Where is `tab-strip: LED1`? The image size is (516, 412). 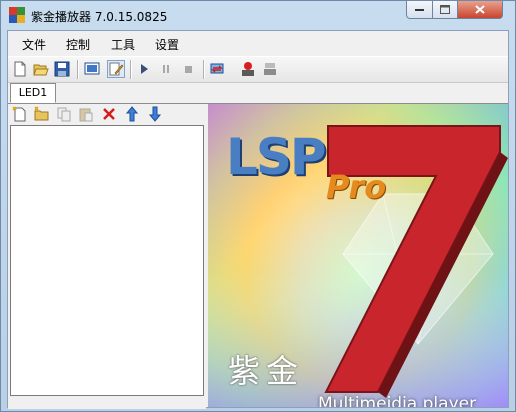 tab-strip: LED1 is located at coordinates (258, 93).